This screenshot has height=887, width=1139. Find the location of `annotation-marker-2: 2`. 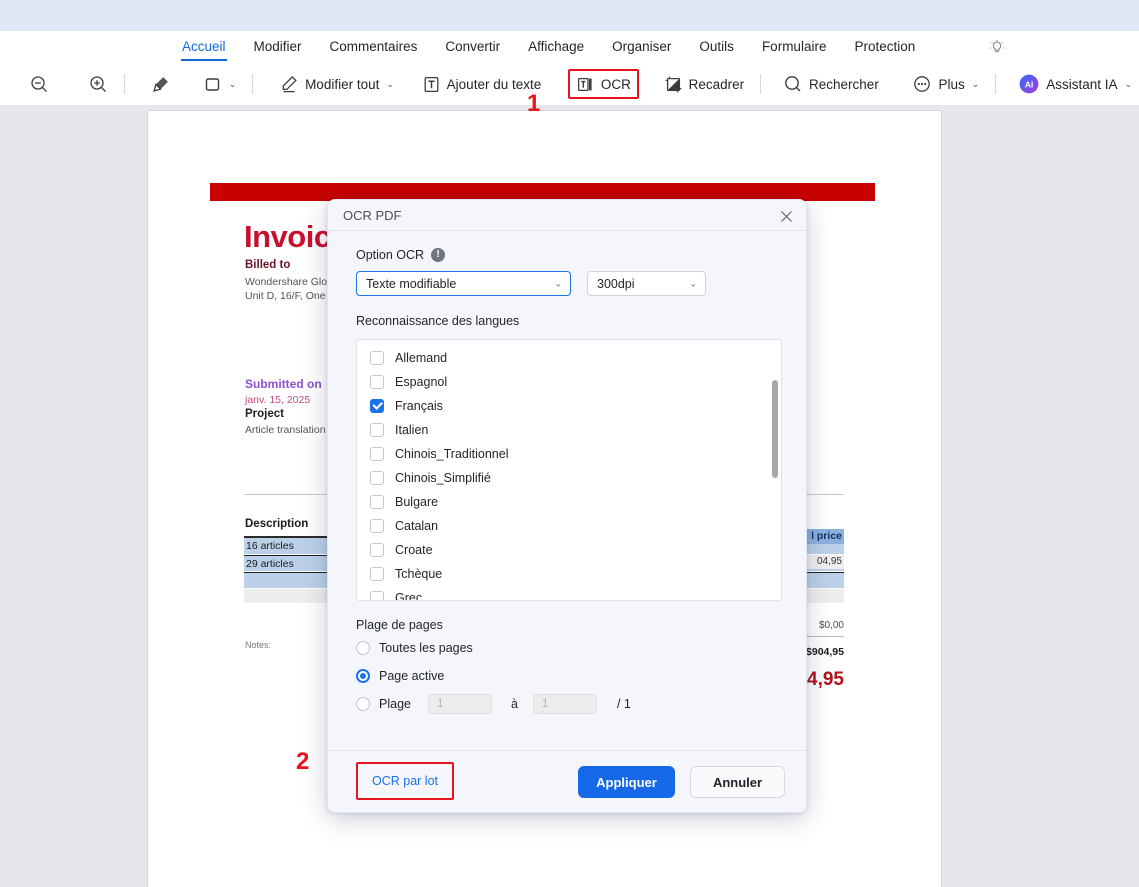

annotation-marker-2: 2 is located at coordinates (303, 761).